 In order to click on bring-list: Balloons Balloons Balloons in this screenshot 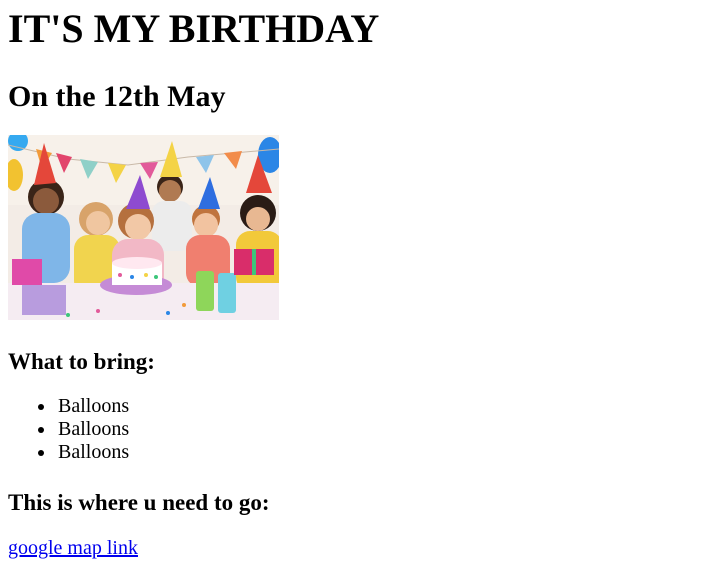, I will do `click(355, 419)`.